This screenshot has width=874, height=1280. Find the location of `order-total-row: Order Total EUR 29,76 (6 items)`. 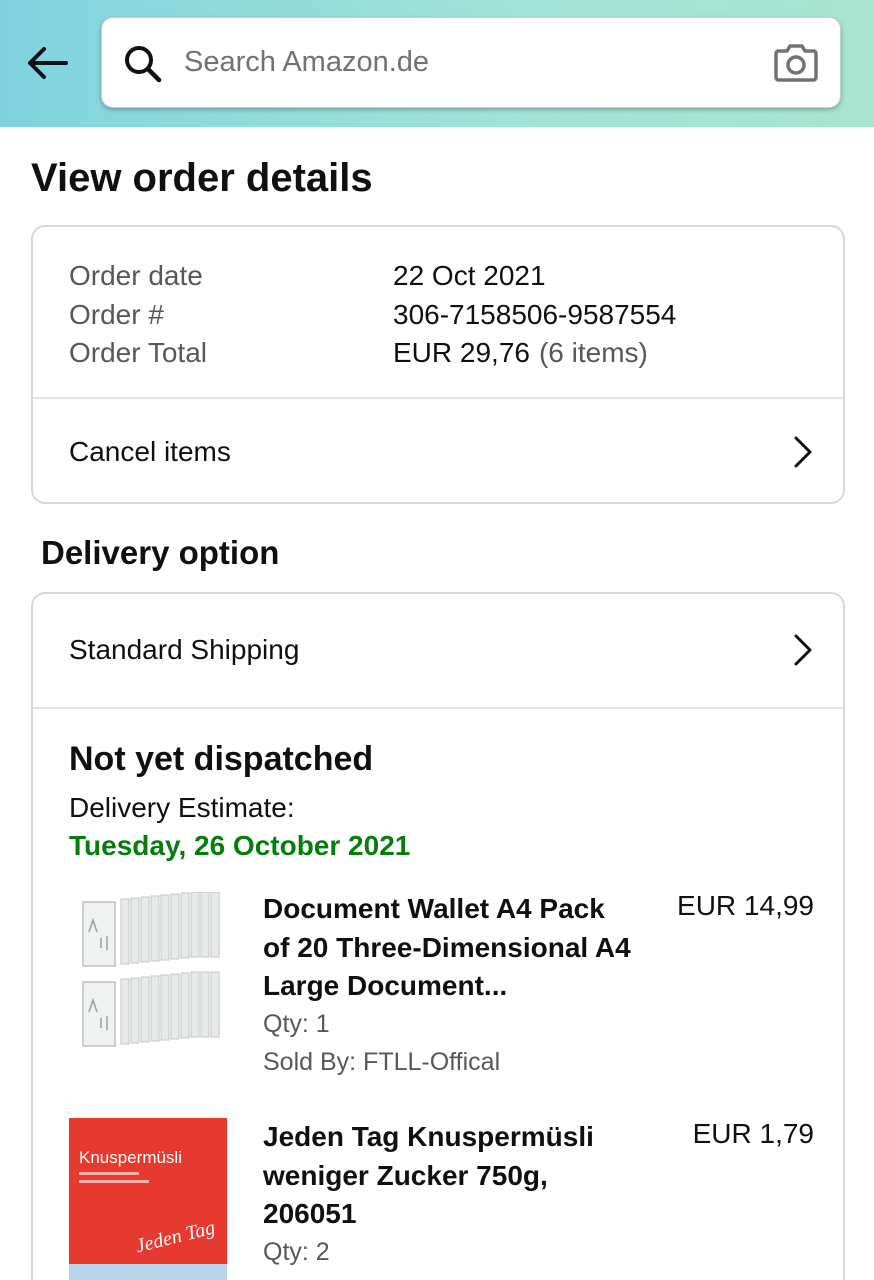

order-total-row: Order Total EUR 29,76 (6 items) is located at coordinates (372, 353).